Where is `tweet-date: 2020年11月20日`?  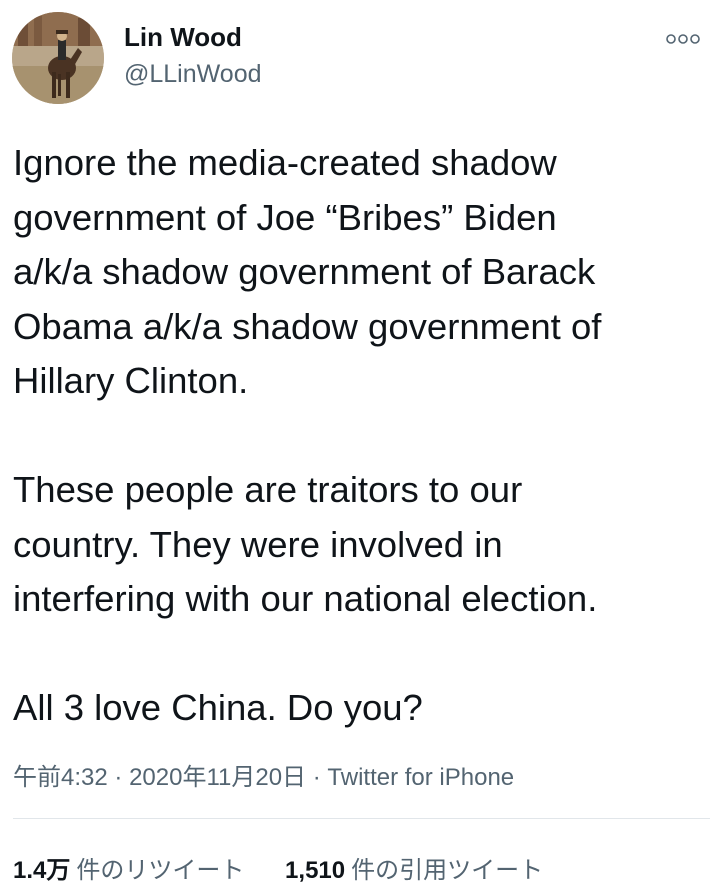
tweet-date: 2020年11月20日 is located at coordinates (217, 777).